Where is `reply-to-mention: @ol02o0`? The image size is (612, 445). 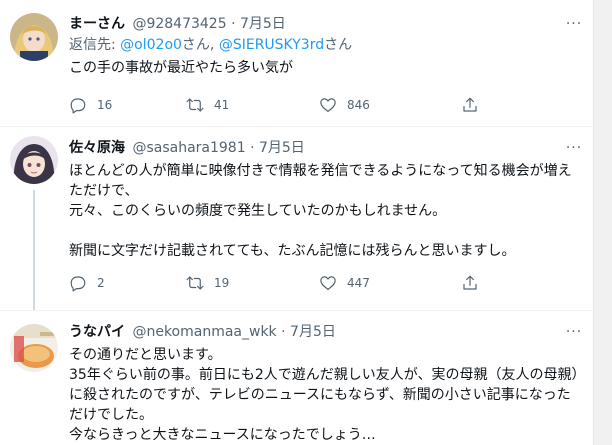
reply-to-mention: @ol02o0 is located at coordinates (151, 45).